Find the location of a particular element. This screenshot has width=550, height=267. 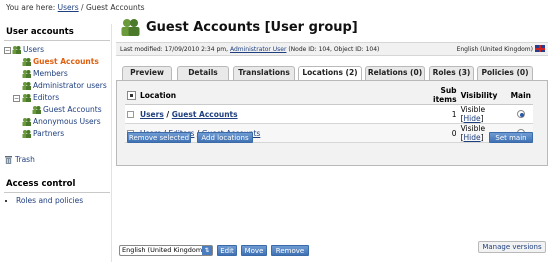

trash-link: Trash is located at coordinates (57, 160).